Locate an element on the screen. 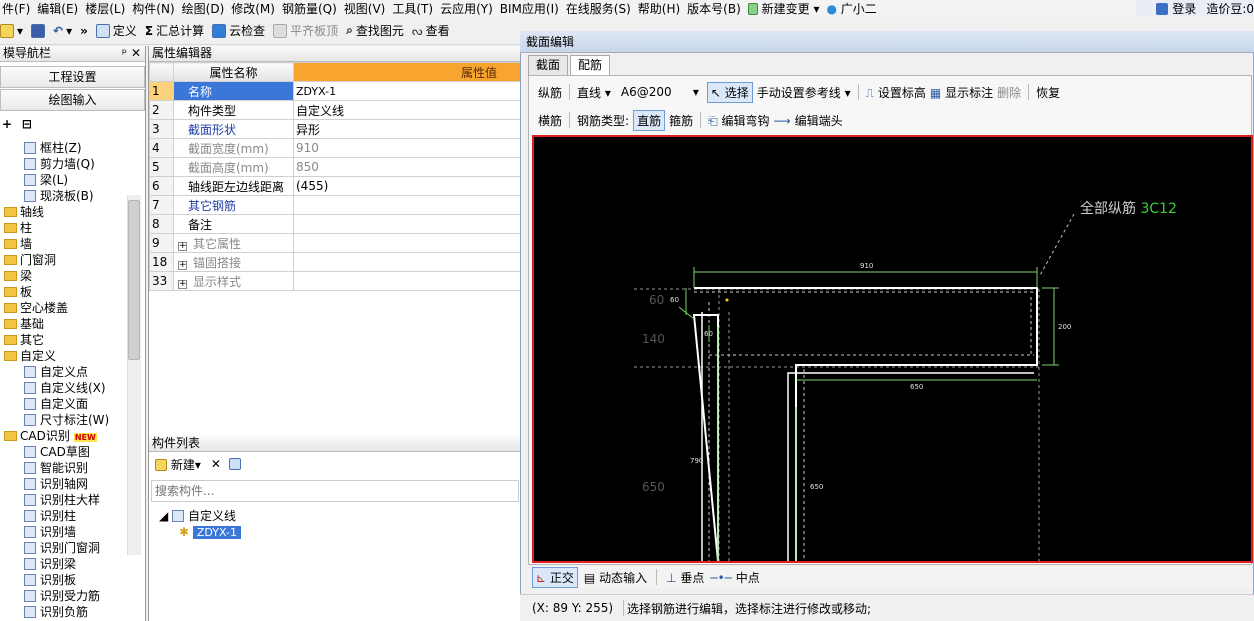 This screenshot has width=1254, height=621. callout-label: 全部纵筋 3C12 is located at coordinates (1128, 208).